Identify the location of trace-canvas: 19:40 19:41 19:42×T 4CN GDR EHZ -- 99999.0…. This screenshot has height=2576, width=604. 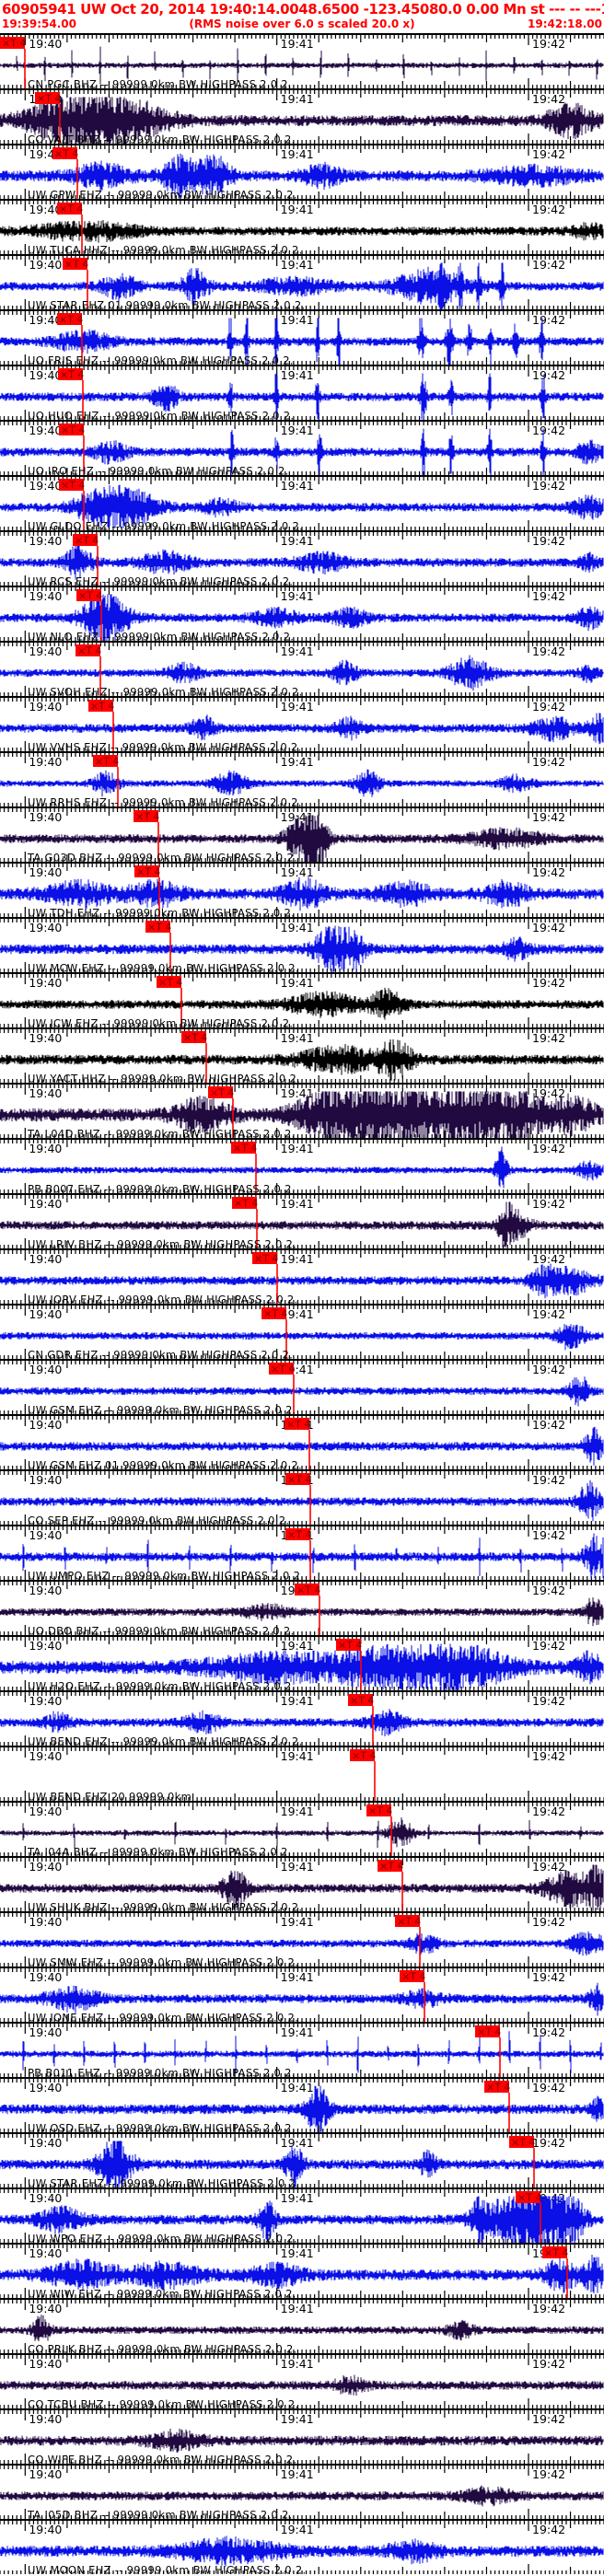
(302, 1333).